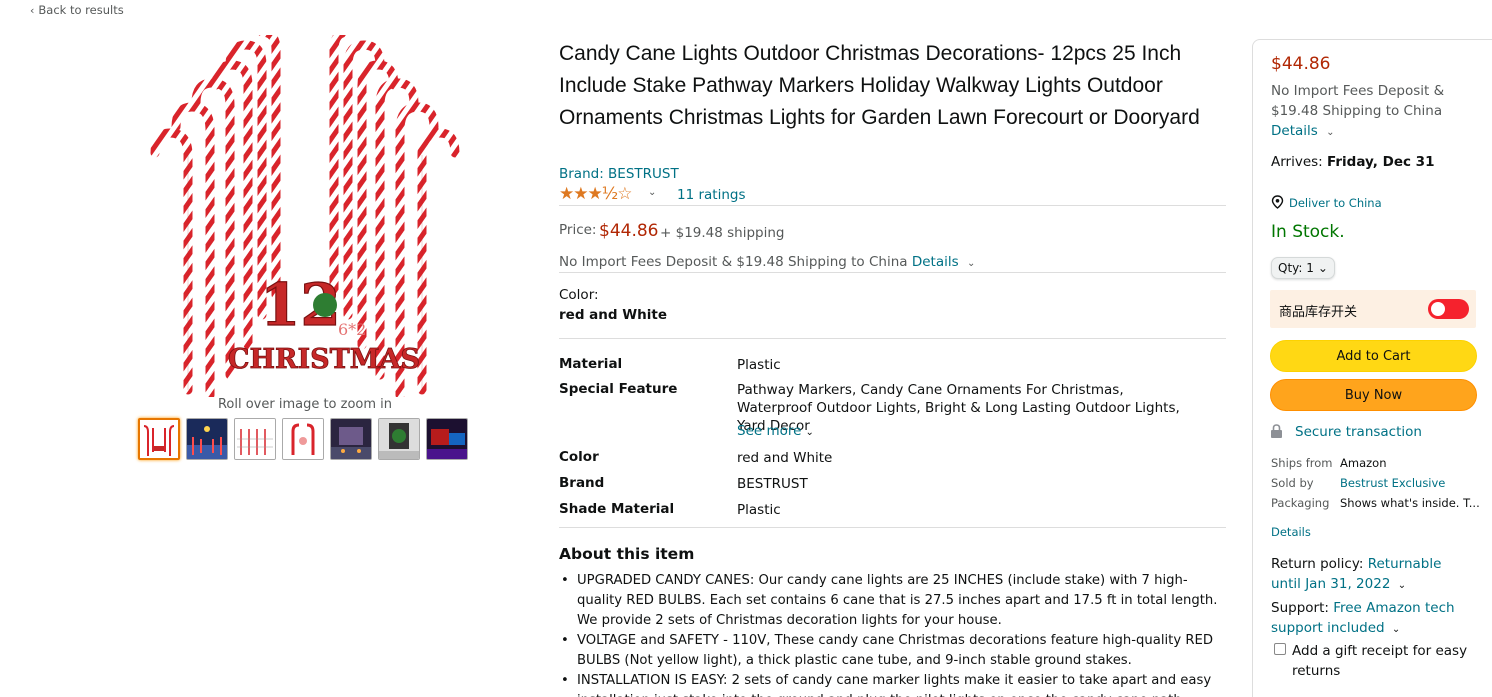  Describe the element at coordinates (613, 315) in the screenshot. I see `color-value: red and White` at that location.